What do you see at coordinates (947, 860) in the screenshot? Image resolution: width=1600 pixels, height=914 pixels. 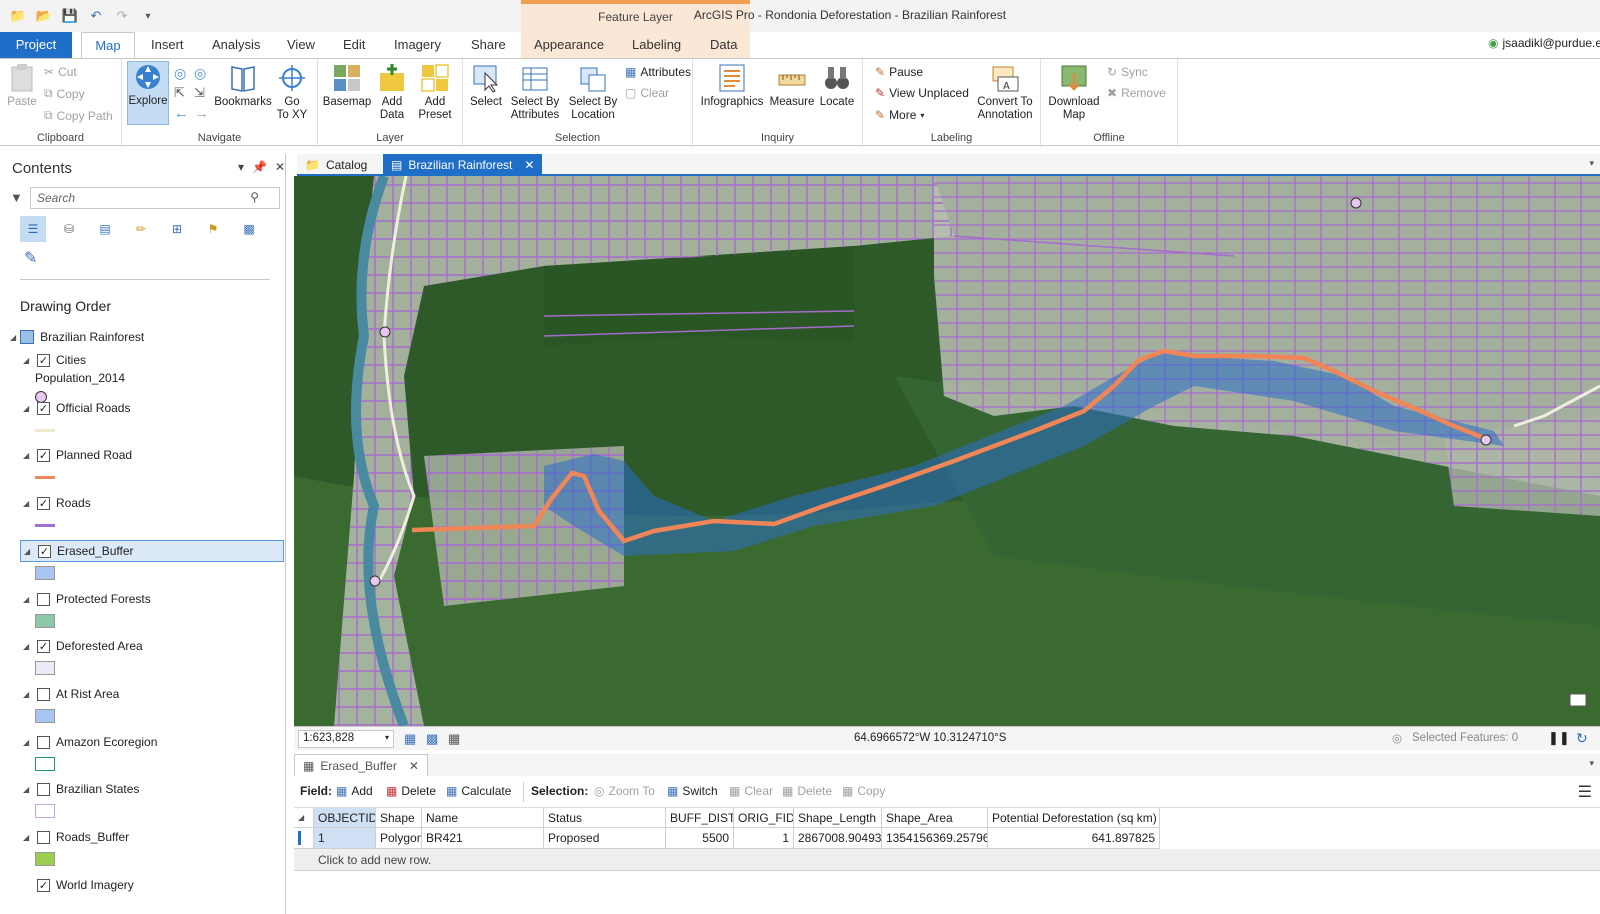 I see `add-new-row: Click to add new row.` at bounding box center [947, 860].